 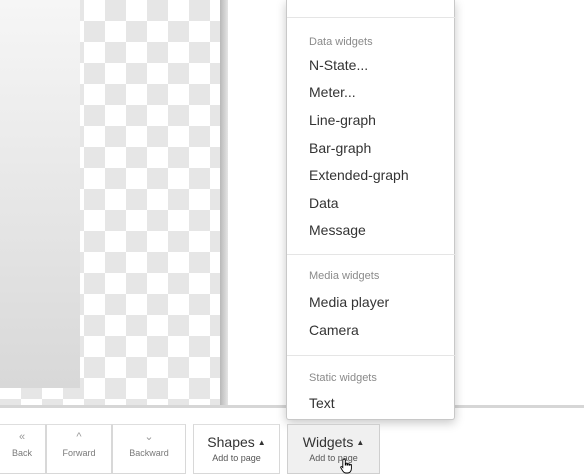 I want to click on media-widgets-header: Media widgets, so click(x=344, y=276).